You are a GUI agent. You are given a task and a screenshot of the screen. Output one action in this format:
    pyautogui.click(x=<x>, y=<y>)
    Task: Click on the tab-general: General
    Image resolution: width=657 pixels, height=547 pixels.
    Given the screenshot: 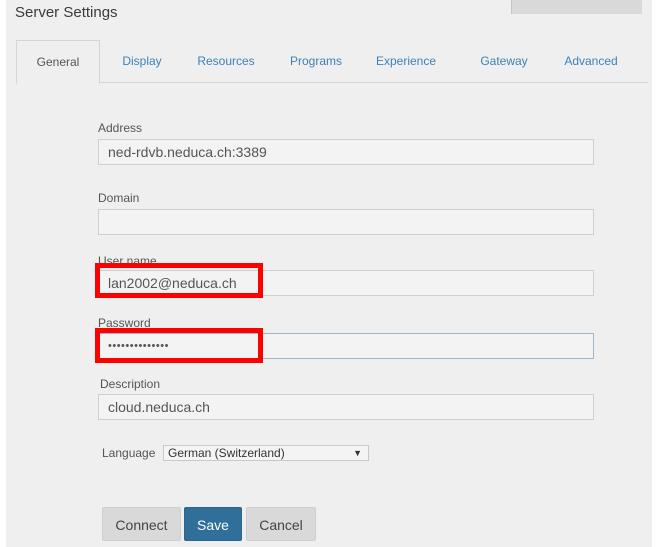 What is the action you would take?
    pyautogui.click(x=58, y=62)
    